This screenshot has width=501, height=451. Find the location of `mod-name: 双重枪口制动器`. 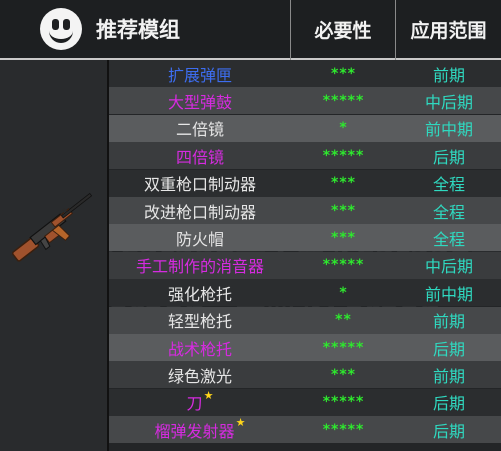

mod-name: 双重枪口制动器 is located at coordinates (200, 183).